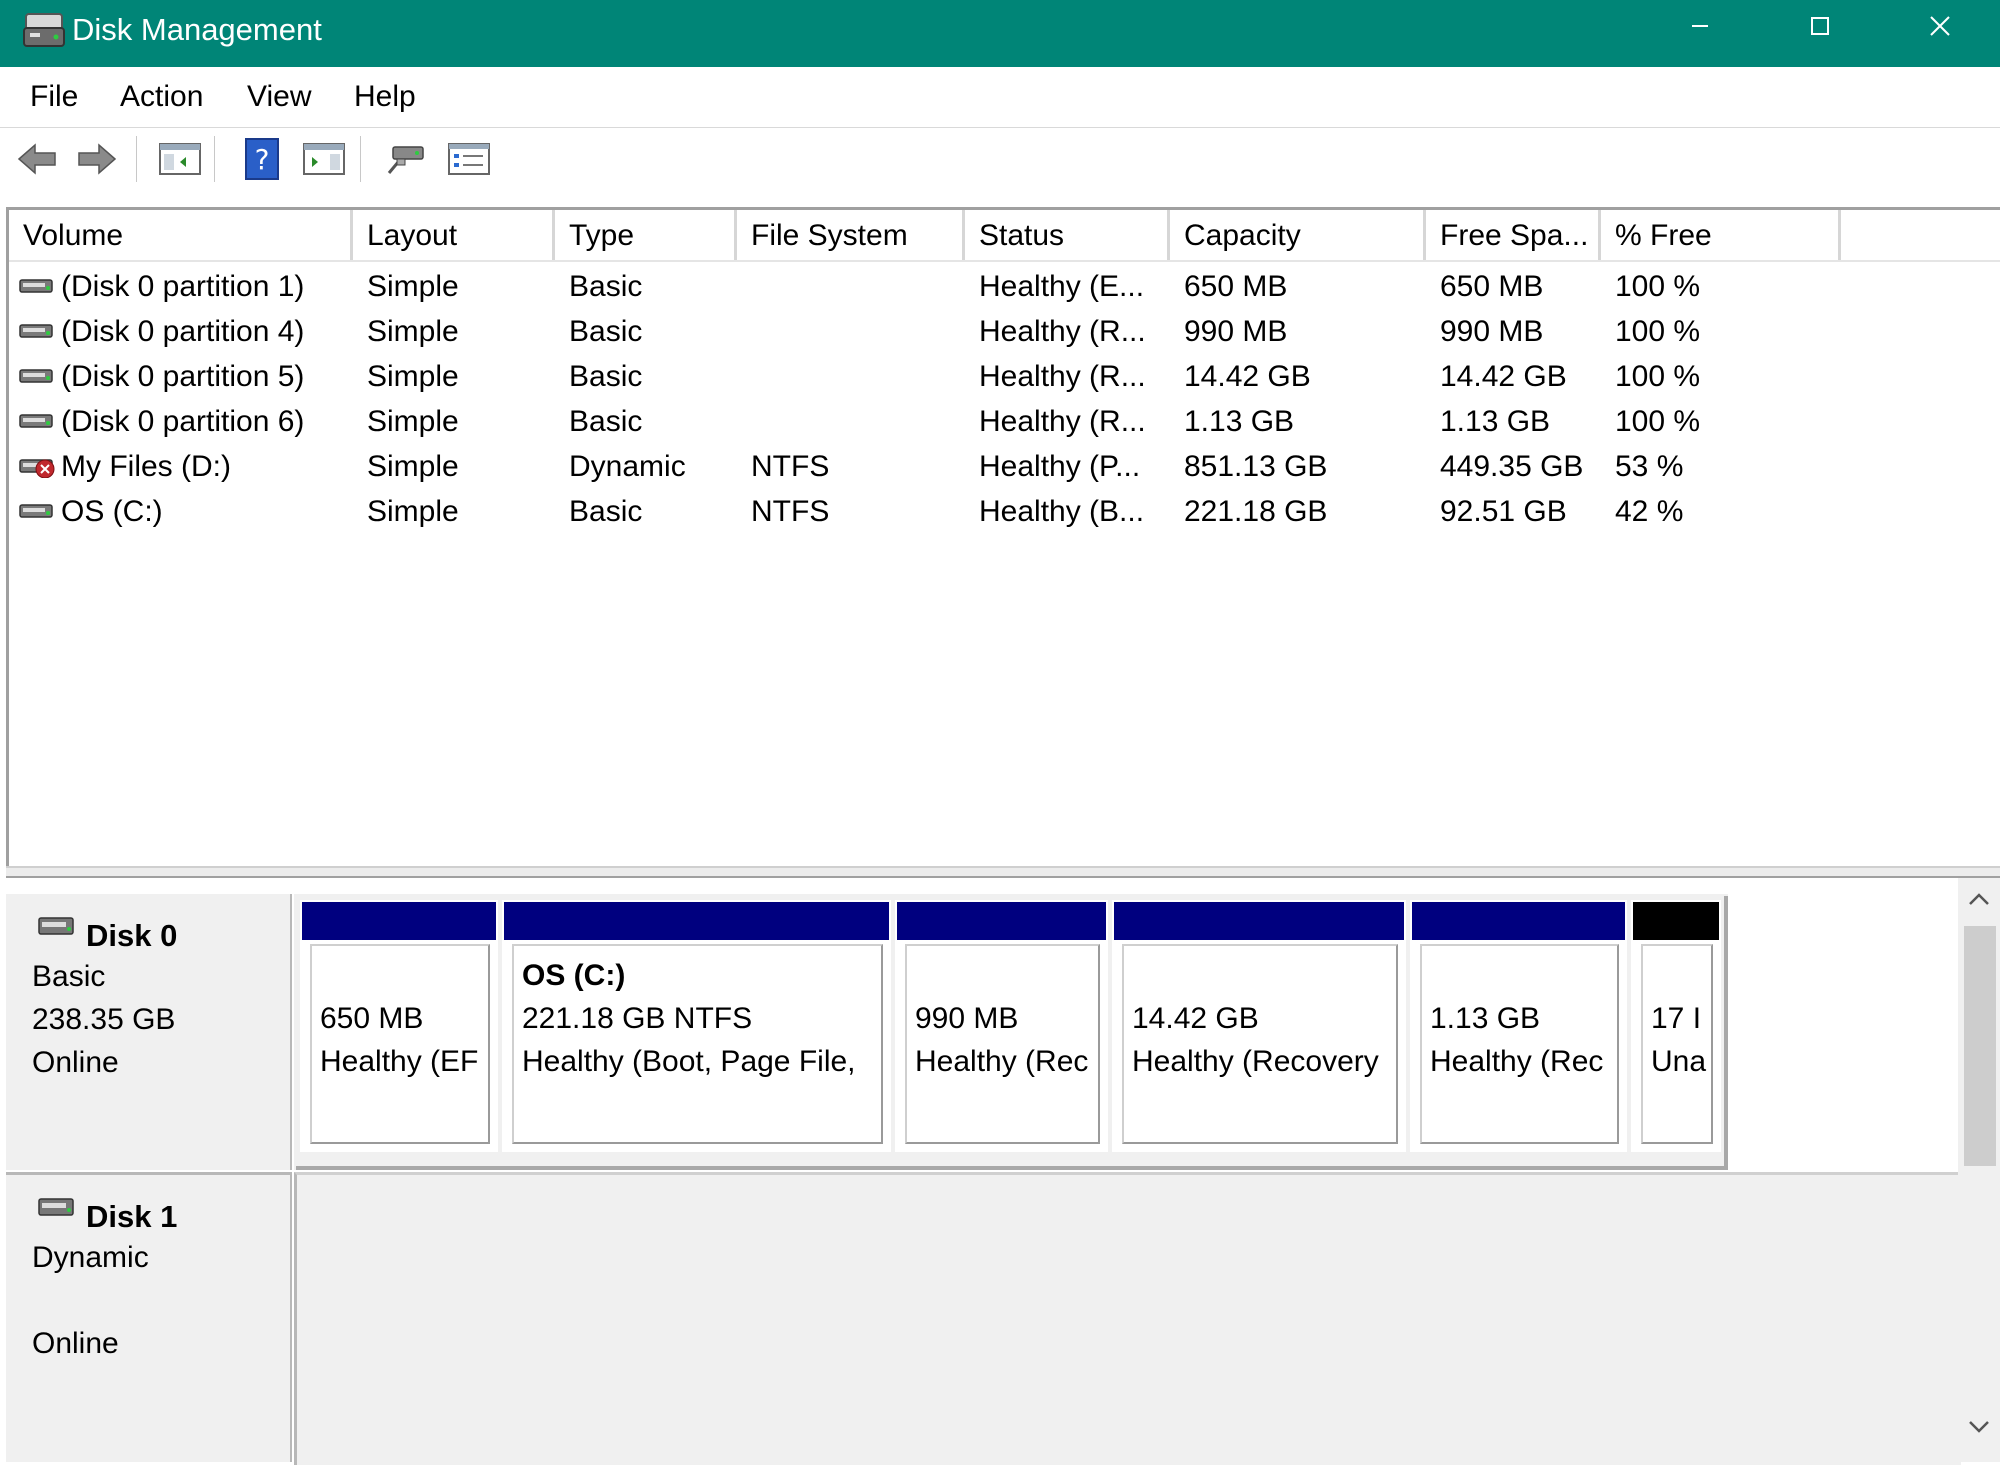 The image size is (2000, 1465). I want to click on cell-capacity: 990 MB, so click(1236, 331).